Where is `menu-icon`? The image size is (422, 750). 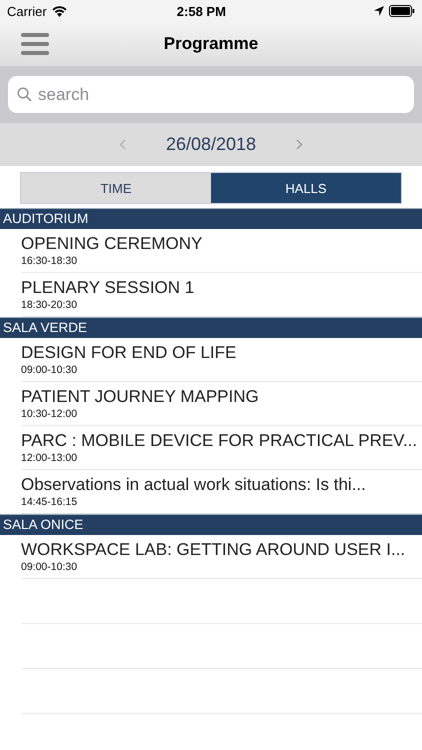 menu-icon is located at coordinates (35, 44).